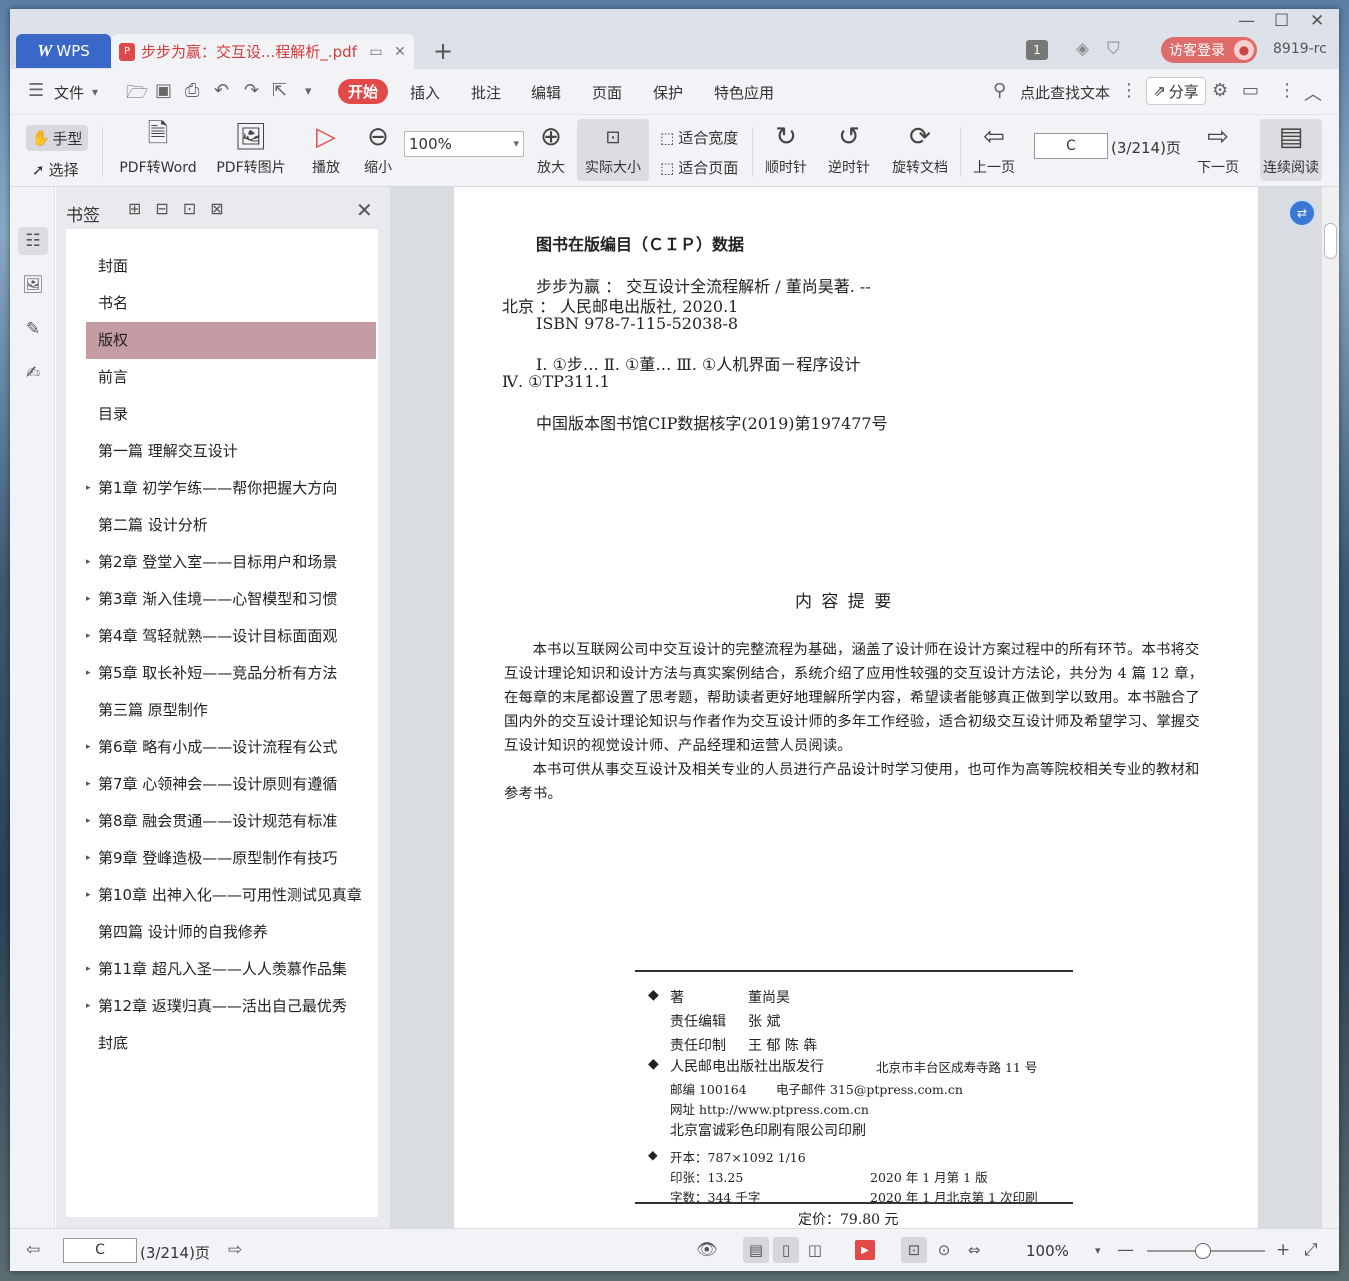  What do you see at coordinates (231, 895) in the screenshot?
I see `bookmark-item: ▸ 第10章 出神入化——可用性测试见真章` at bounding box center [231, 895].